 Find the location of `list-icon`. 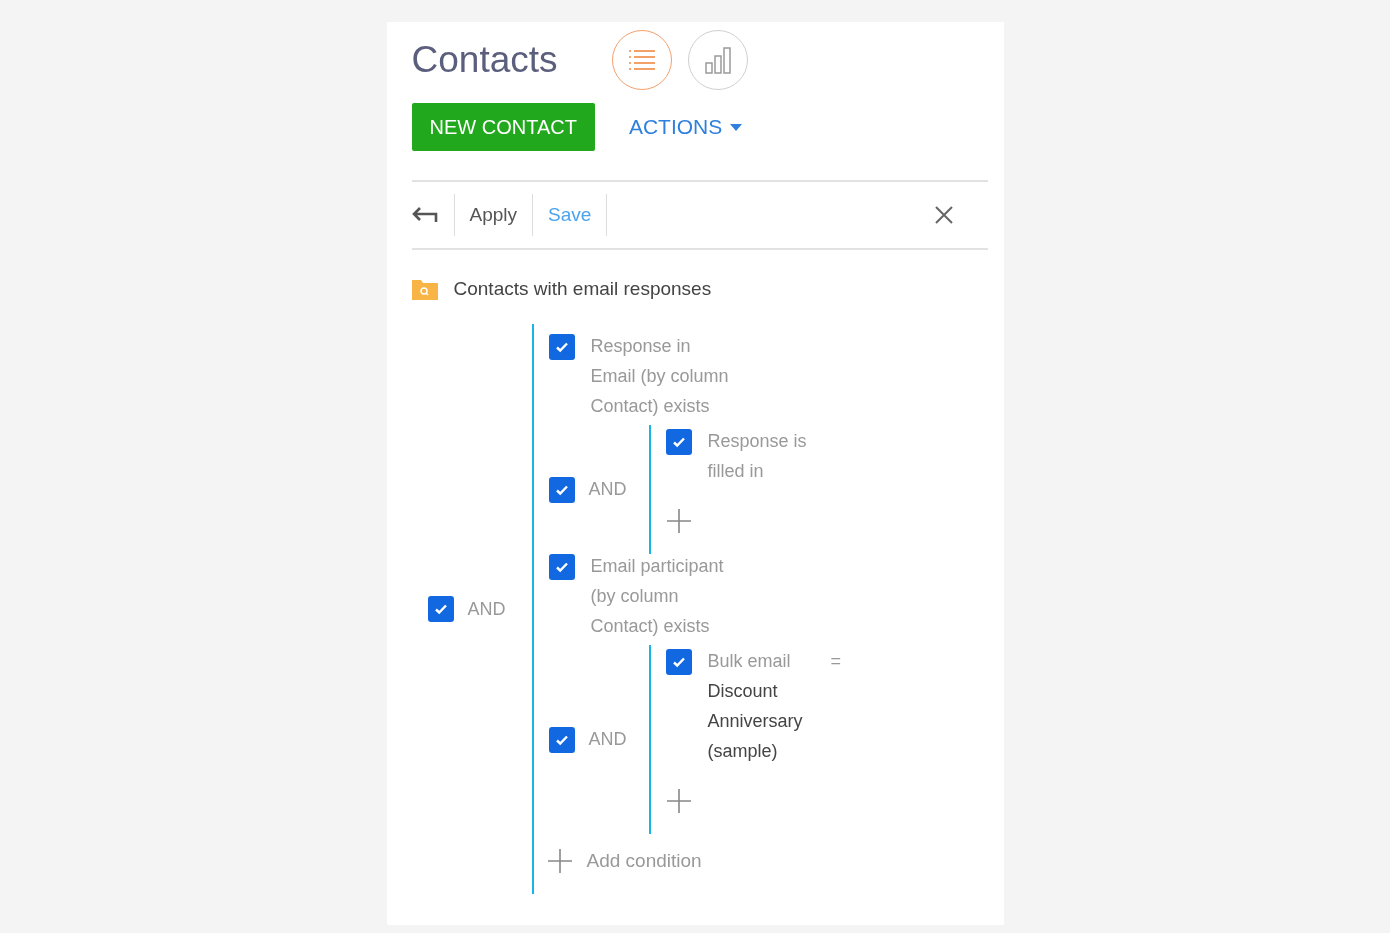

list-icon is located at coordinates (641, 60).